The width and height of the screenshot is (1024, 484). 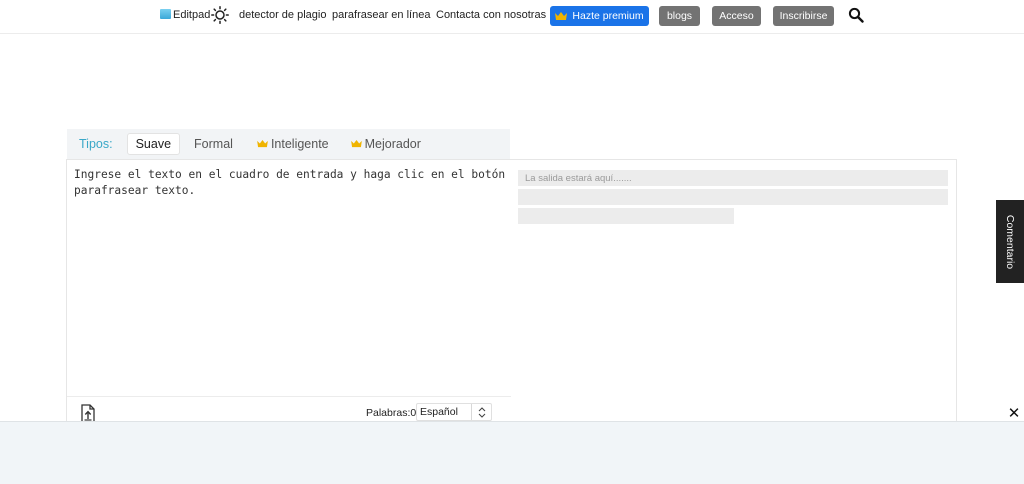 I want to click on types-label: Tipos:, so click(x=96, y=144).